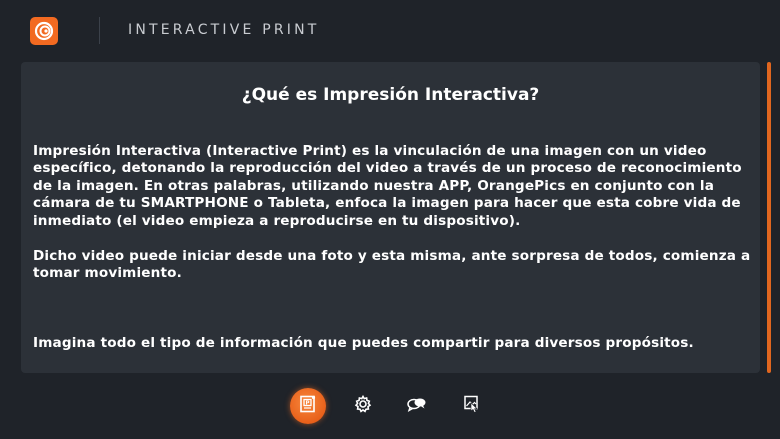  Describe the element at coordinates (44, 31) in the screenshot. I see `orangepics-logo-icon` at that location.